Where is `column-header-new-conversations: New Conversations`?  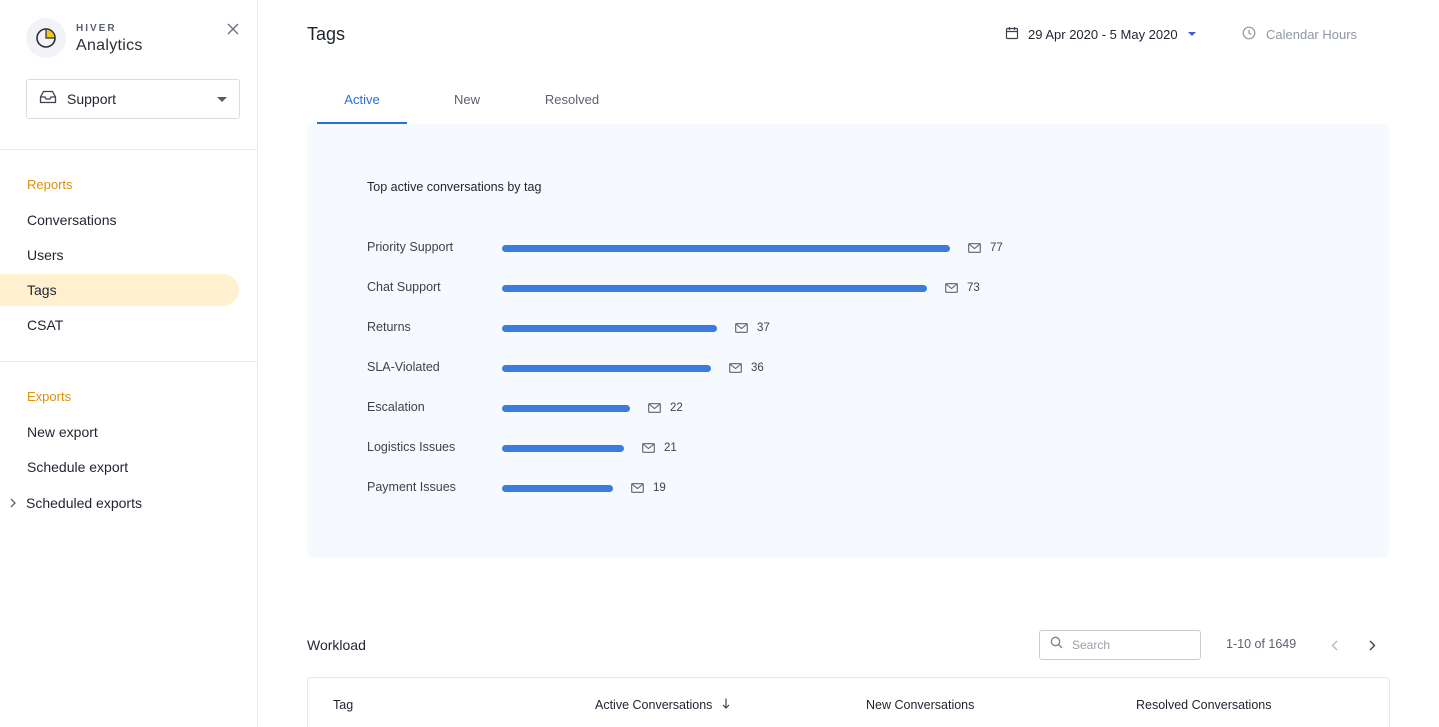
column-header-new-conversations: New Conversations is located at coordinates (920, 705).